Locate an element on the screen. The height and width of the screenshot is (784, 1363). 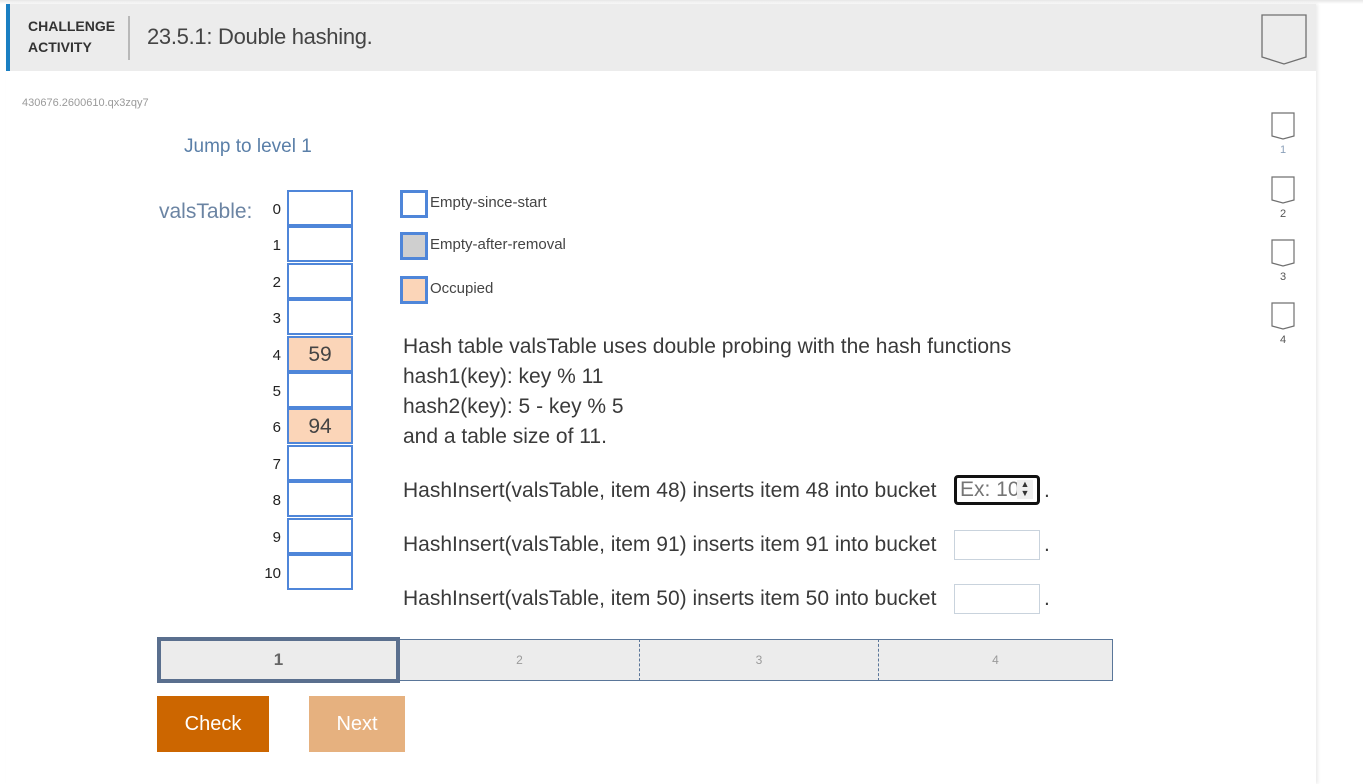
bucket-index: 6 is located at coordinates (276, 428).